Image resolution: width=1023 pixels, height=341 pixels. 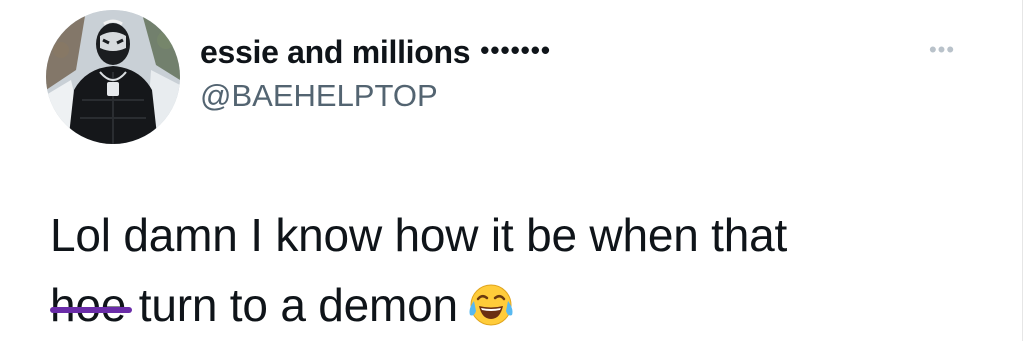 What do you see at coordinates (292, 305) in the screenshot?
I see `tweet-text-line-2: turn to a demon` at bounding box center [292, 305].